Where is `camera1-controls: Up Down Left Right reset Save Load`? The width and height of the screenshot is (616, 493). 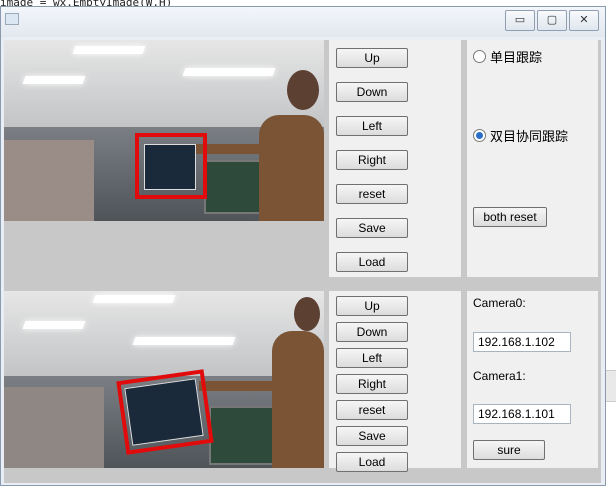
camera1-controls: Up Down Left Right reset Save Load is located at coordinates (395, 381).